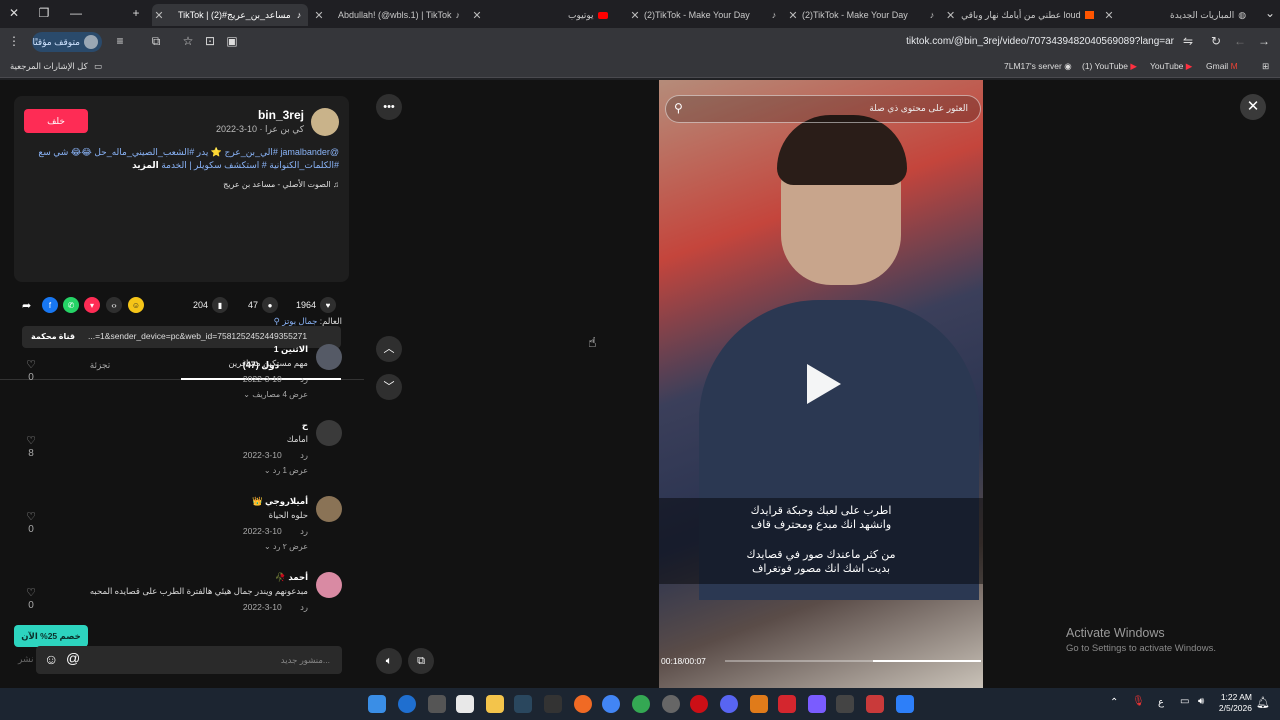  I want to click on comment-button: 47 ●, so click(263, 305).